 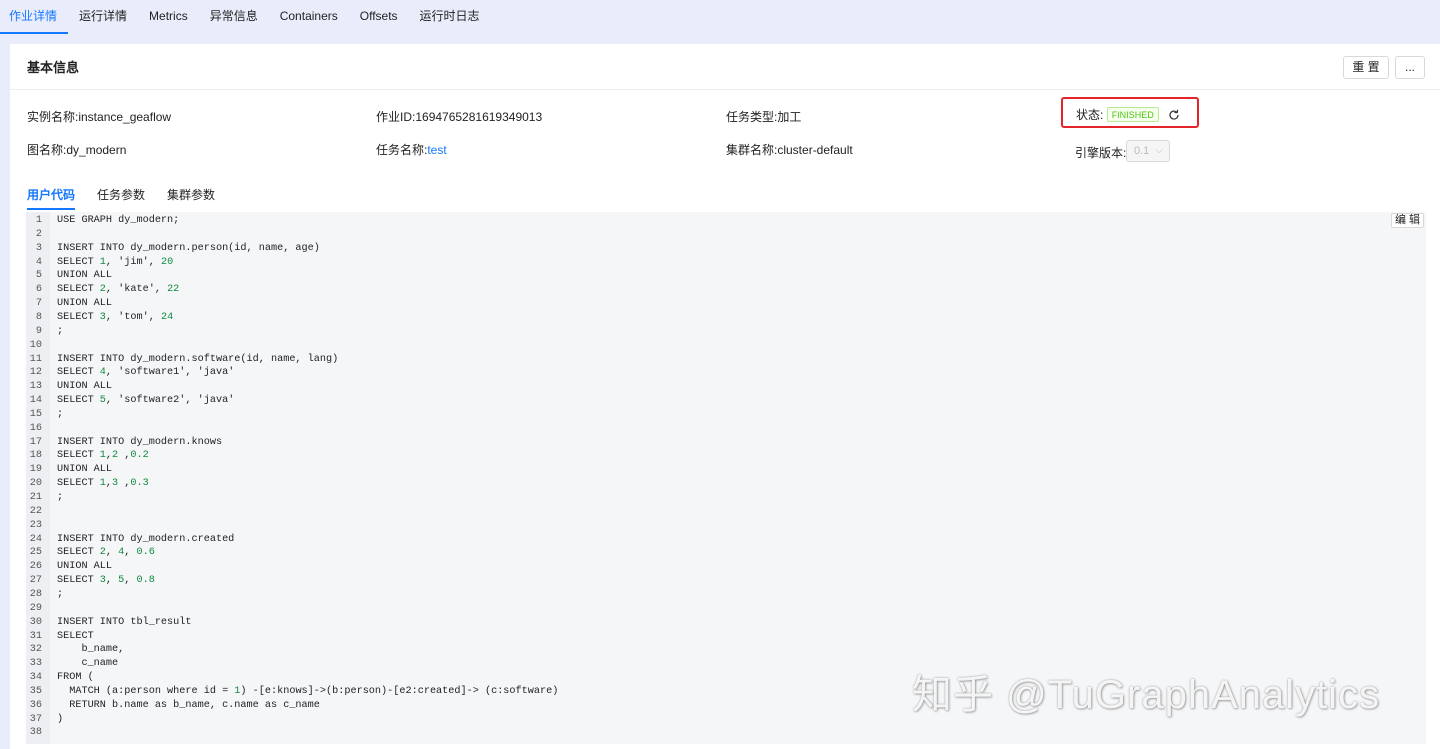 I want to click on task-type-label: 任务类型:, so click(x=752, y=117).